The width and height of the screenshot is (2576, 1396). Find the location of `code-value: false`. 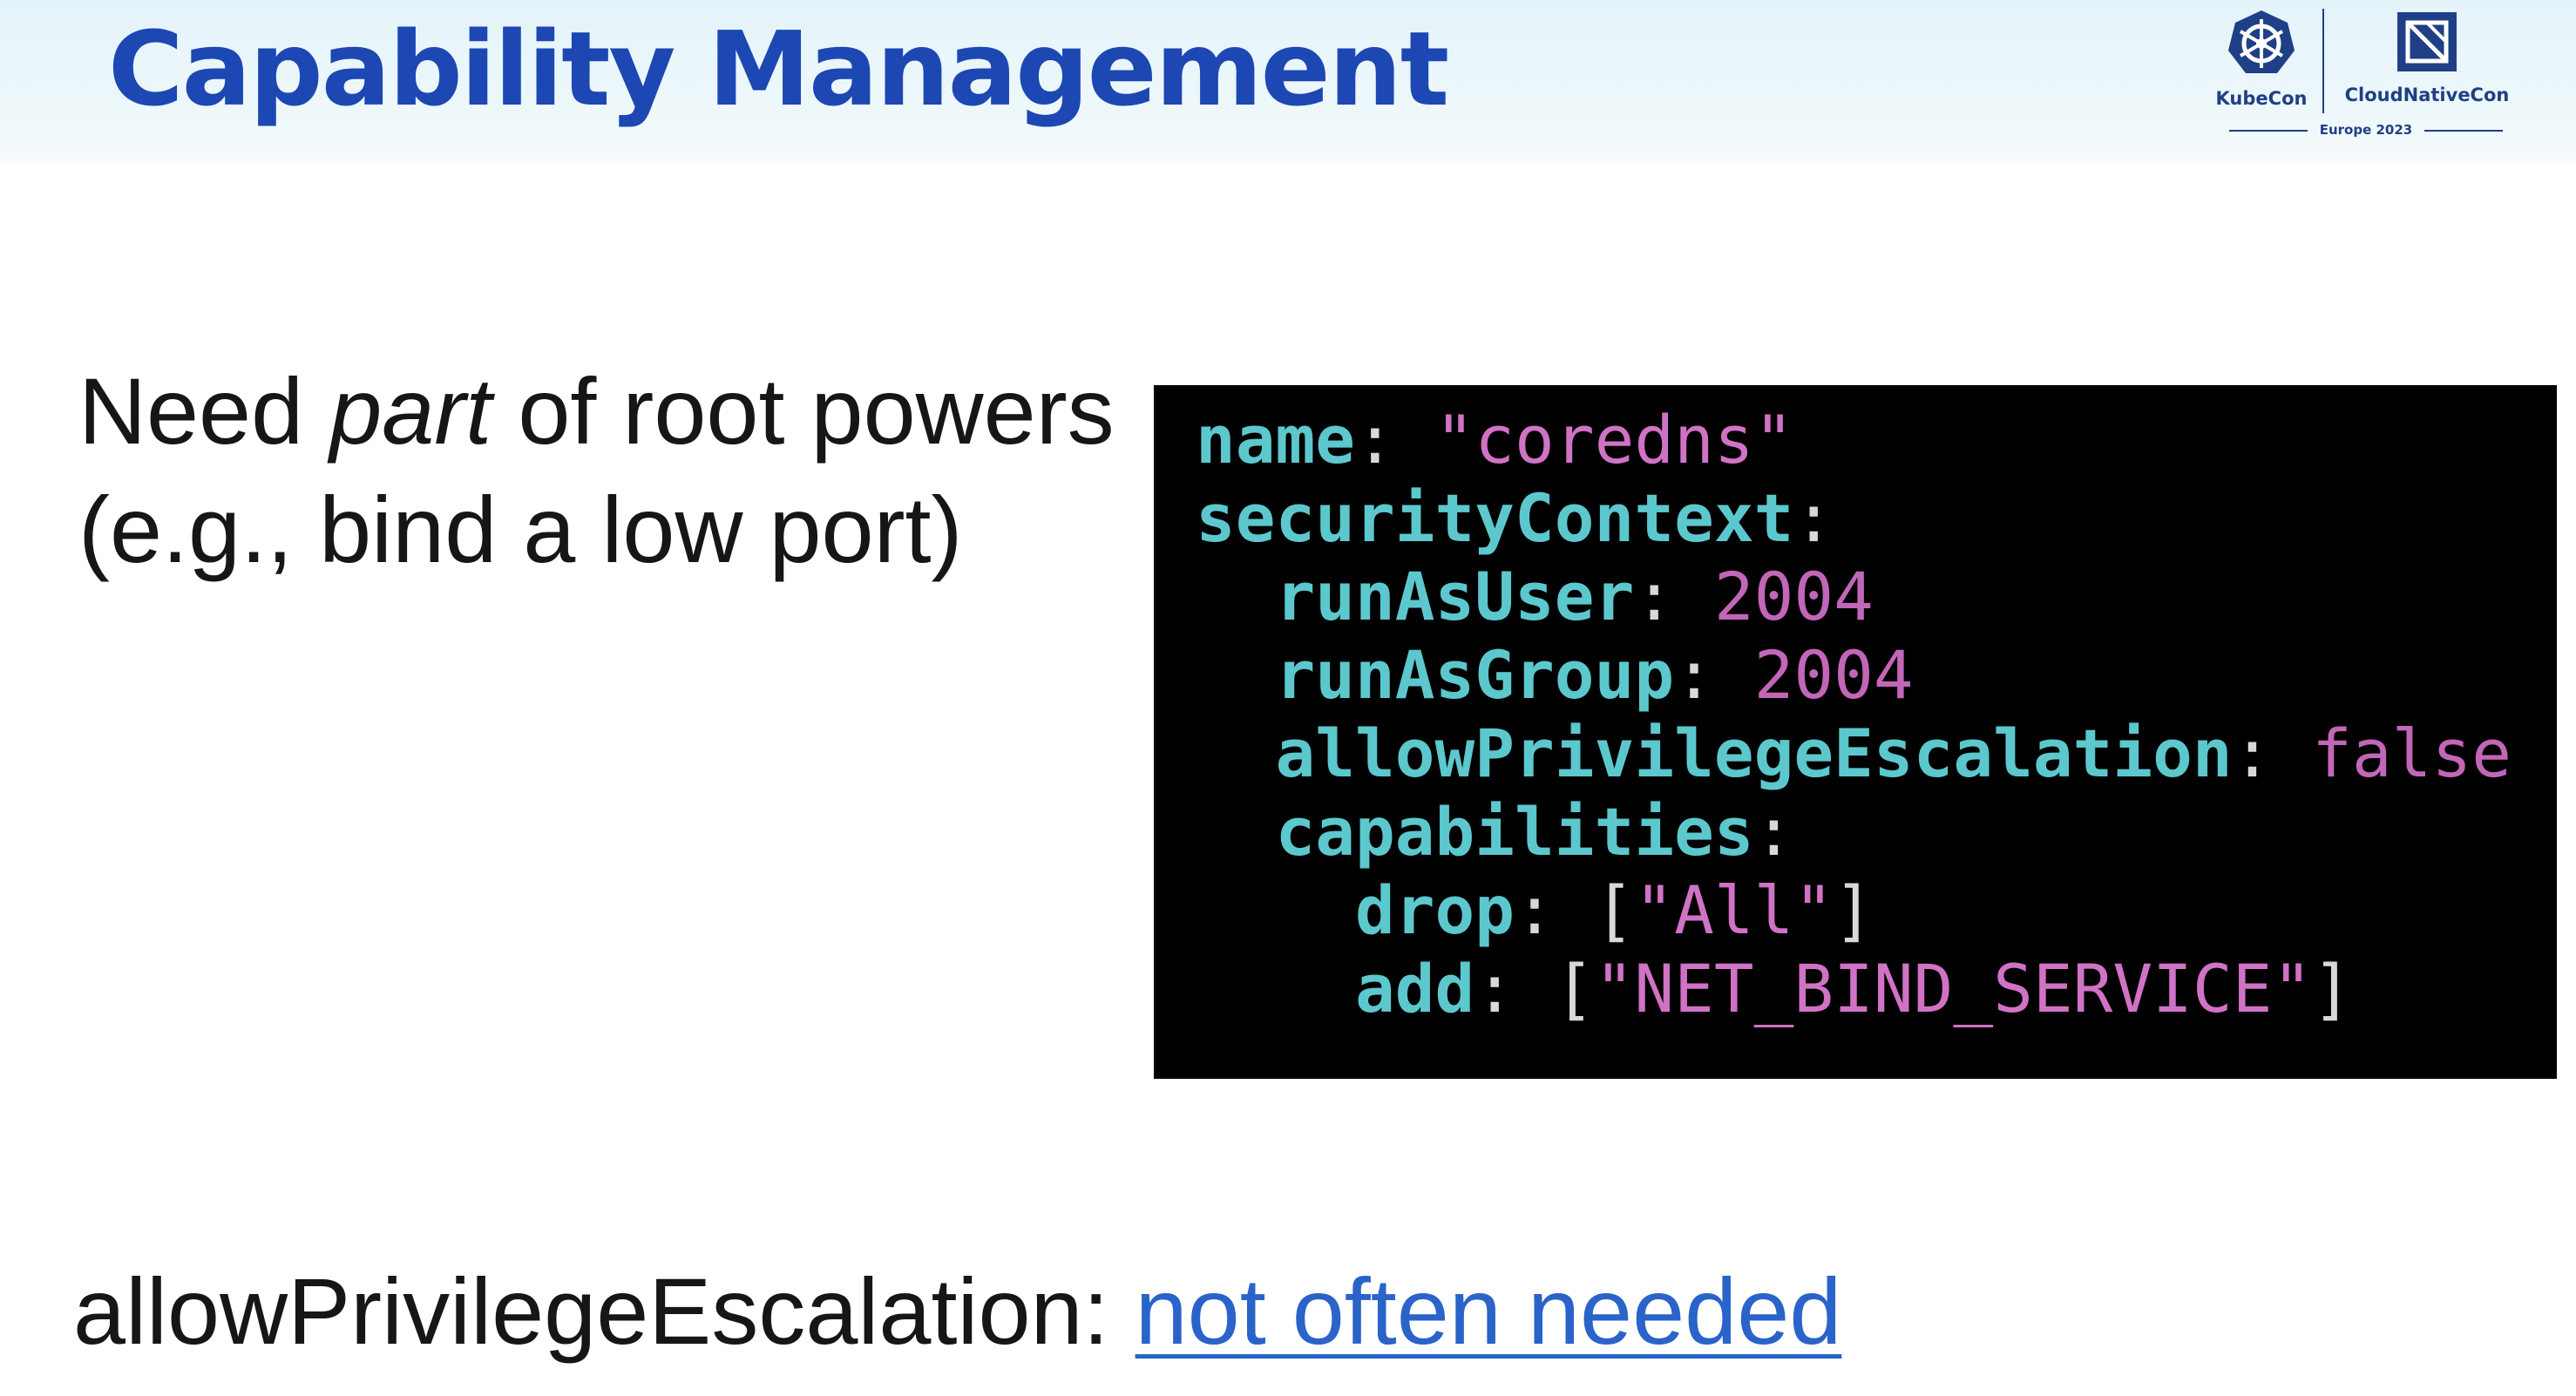

code-value: false is located at coordinates (2412, 754).